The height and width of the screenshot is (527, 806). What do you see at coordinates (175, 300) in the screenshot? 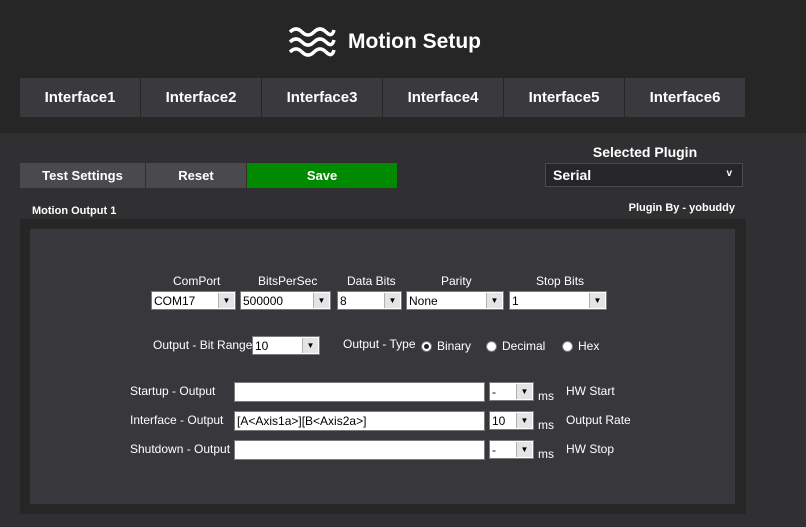
I see `comport-value: COM17` at bounding box center [175, 300].